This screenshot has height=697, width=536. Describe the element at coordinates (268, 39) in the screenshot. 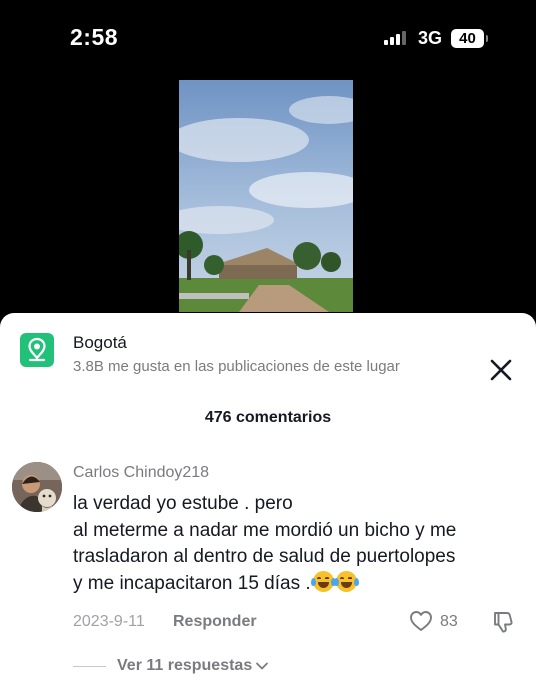

I see `status-bar: 2:58 3G 40` at that location.